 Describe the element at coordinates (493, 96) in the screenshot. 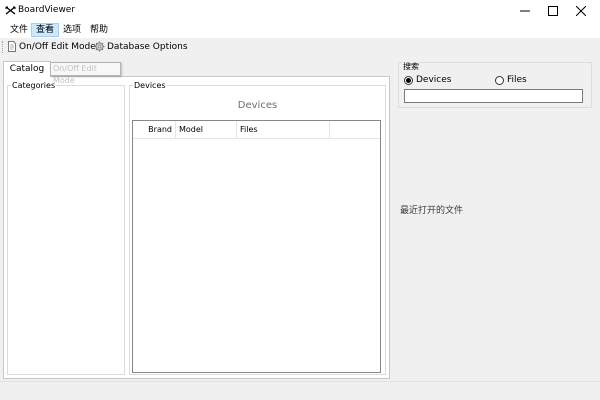

I see `search-input` at that location.